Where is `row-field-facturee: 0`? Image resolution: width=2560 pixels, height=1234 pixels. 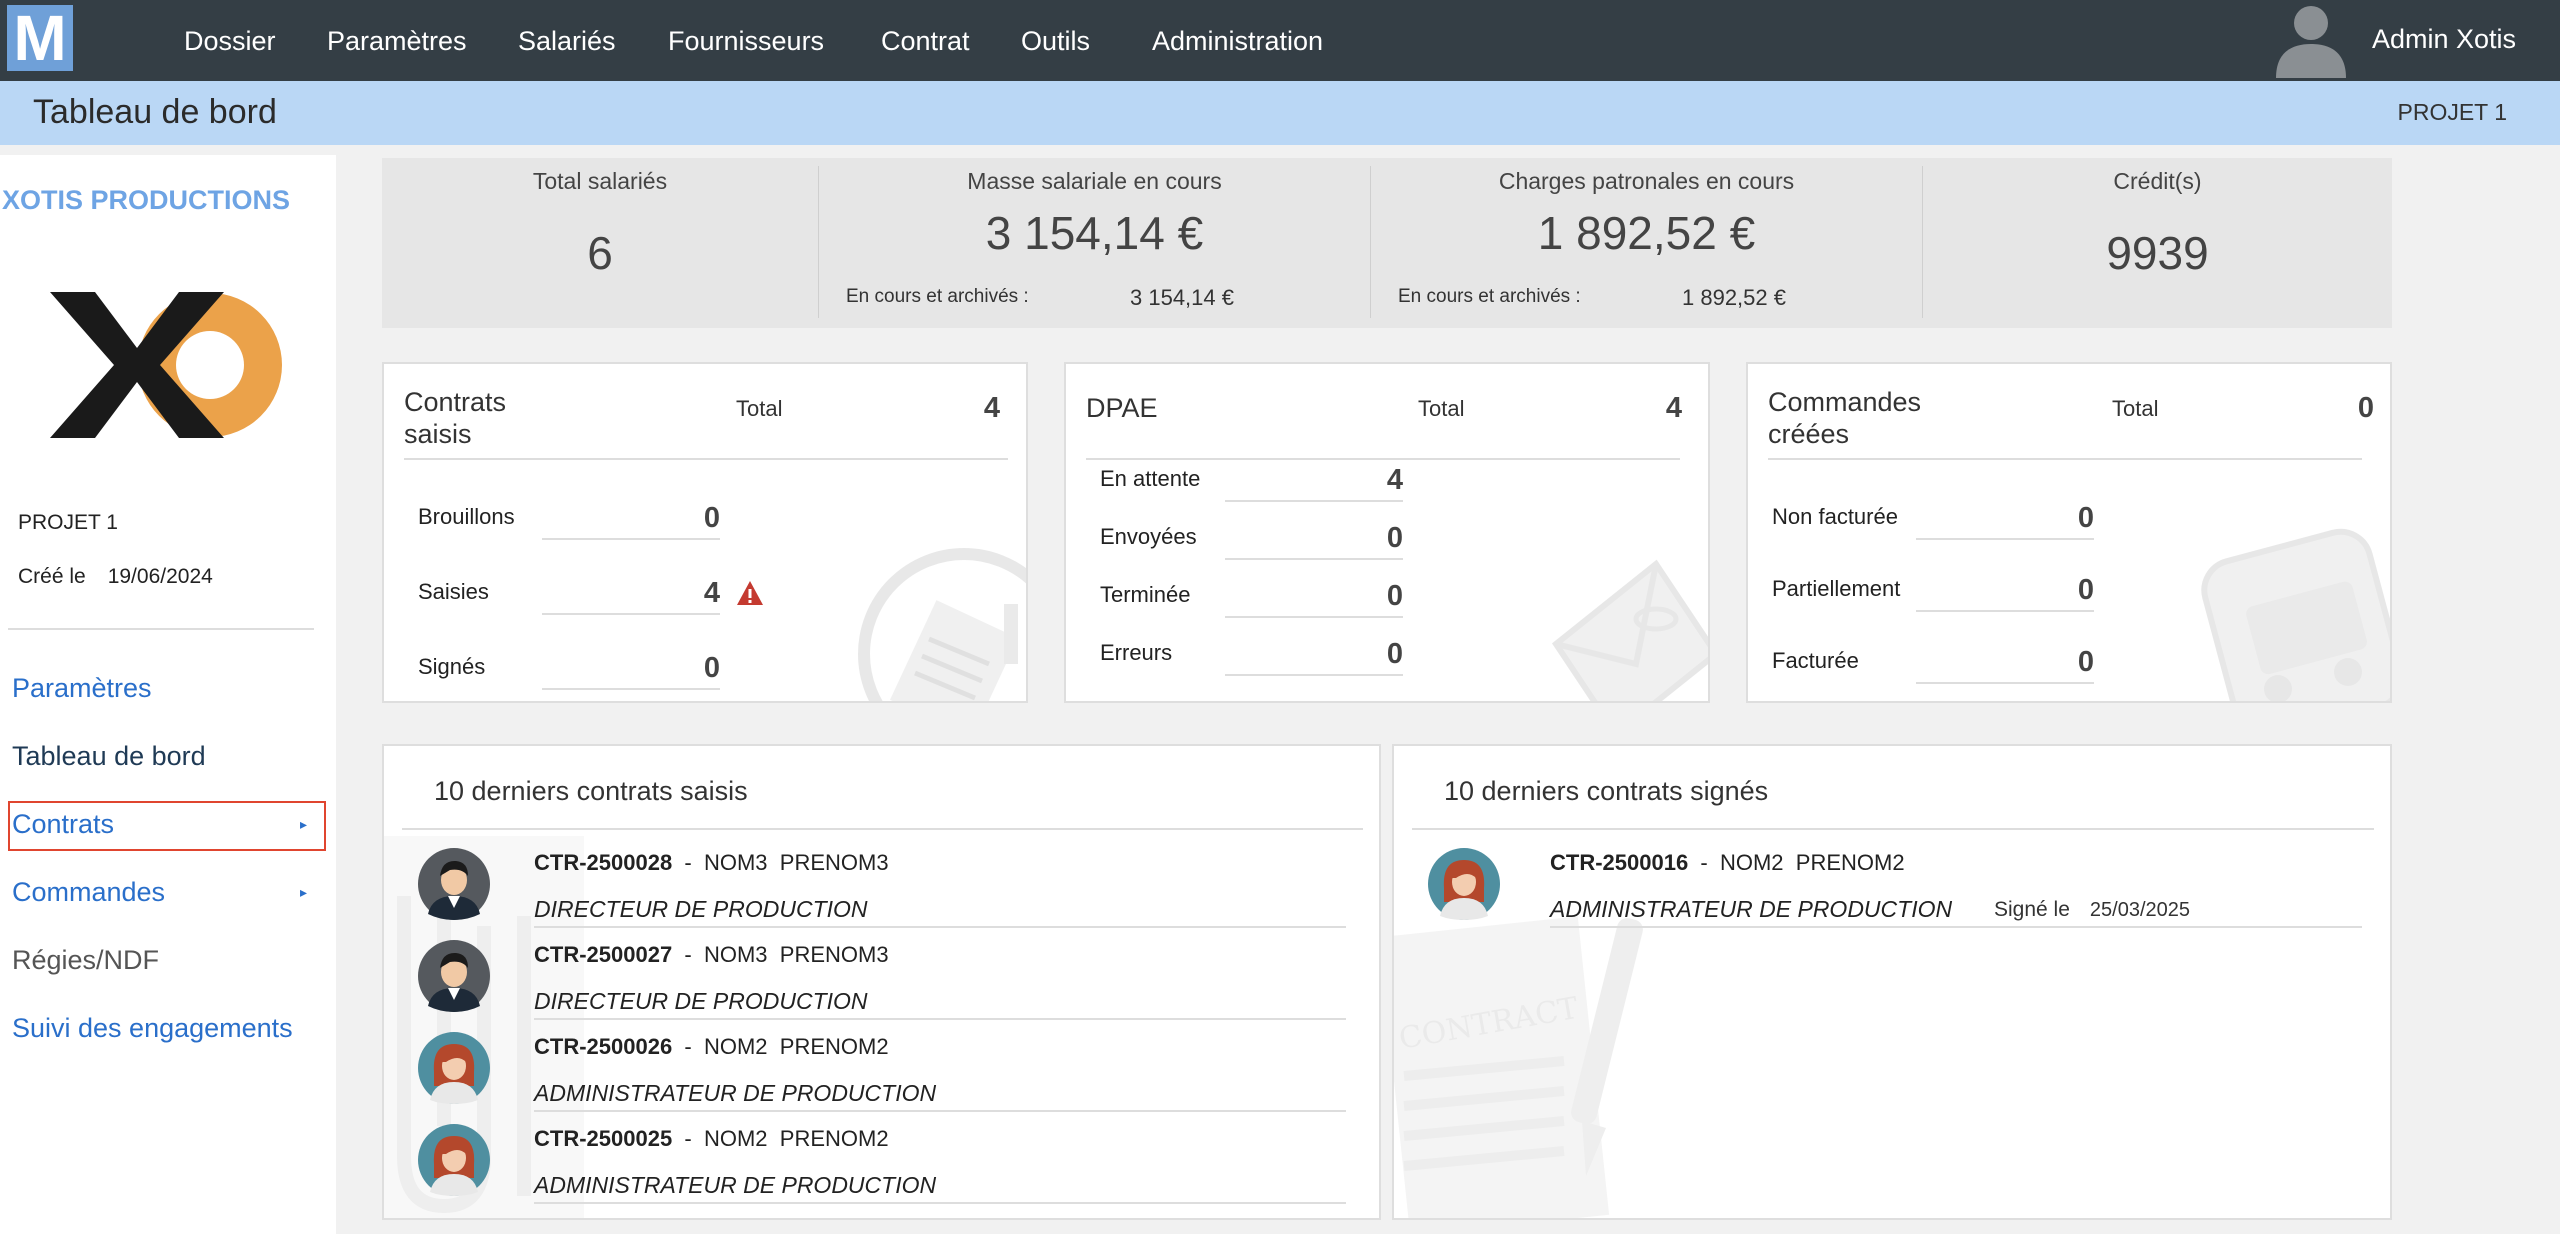
row-field-facturee: 0 is located at coordinates (2005, 665).